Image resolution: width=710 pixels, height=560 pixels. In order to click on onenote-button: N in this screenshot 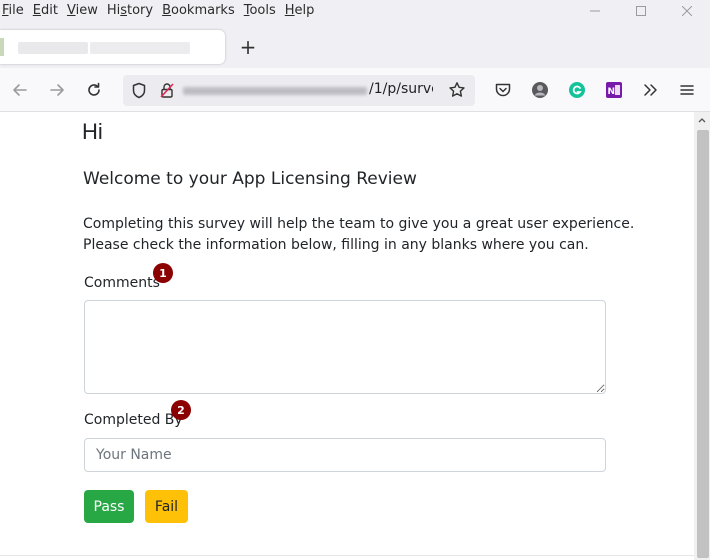, I will do `click(614, 90)`.